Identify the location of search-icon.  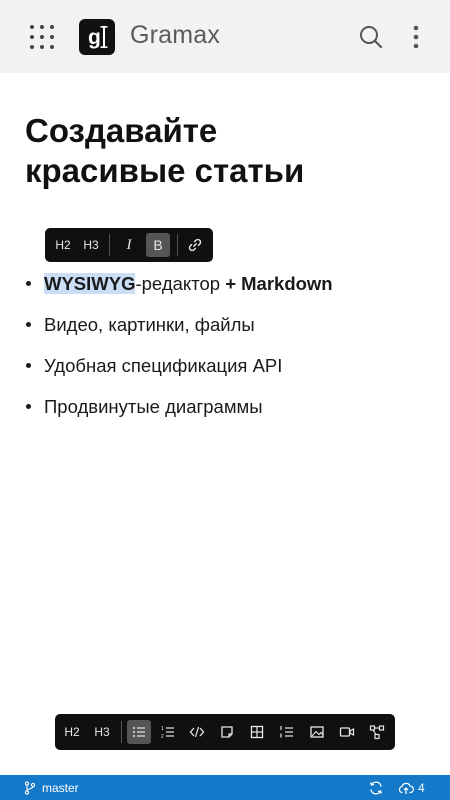
(371, 37).